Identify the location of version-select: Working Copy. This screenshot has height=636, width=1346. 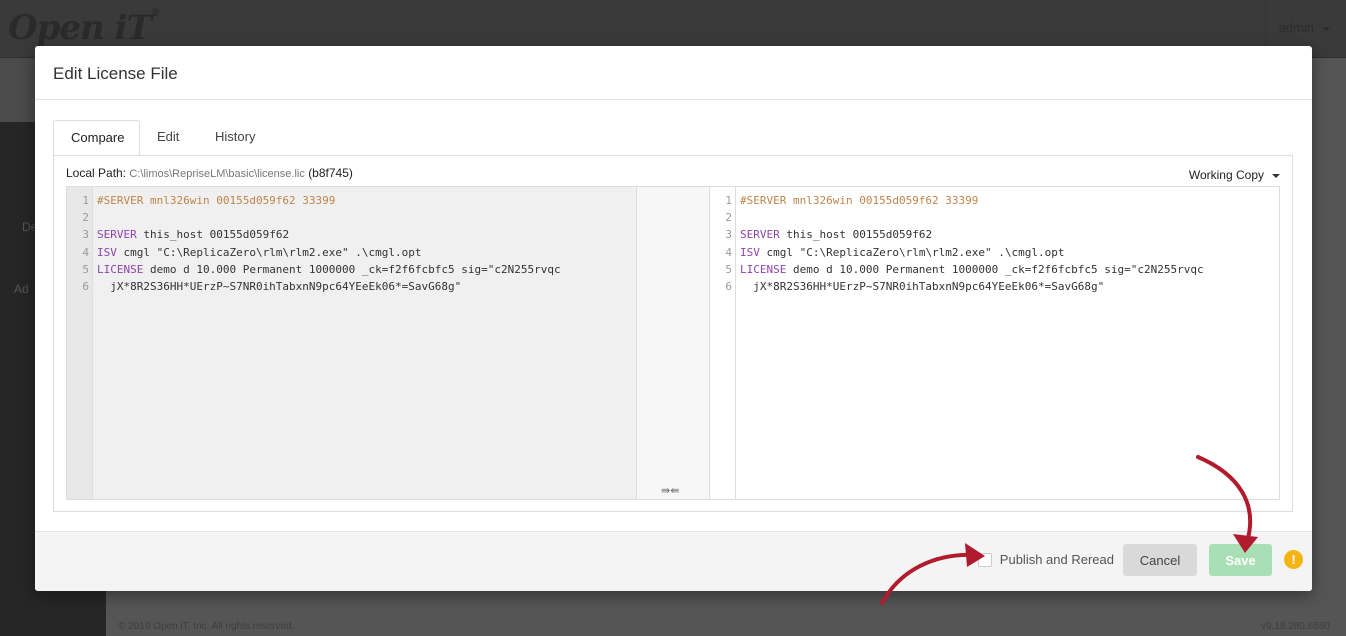
(1234, 175).